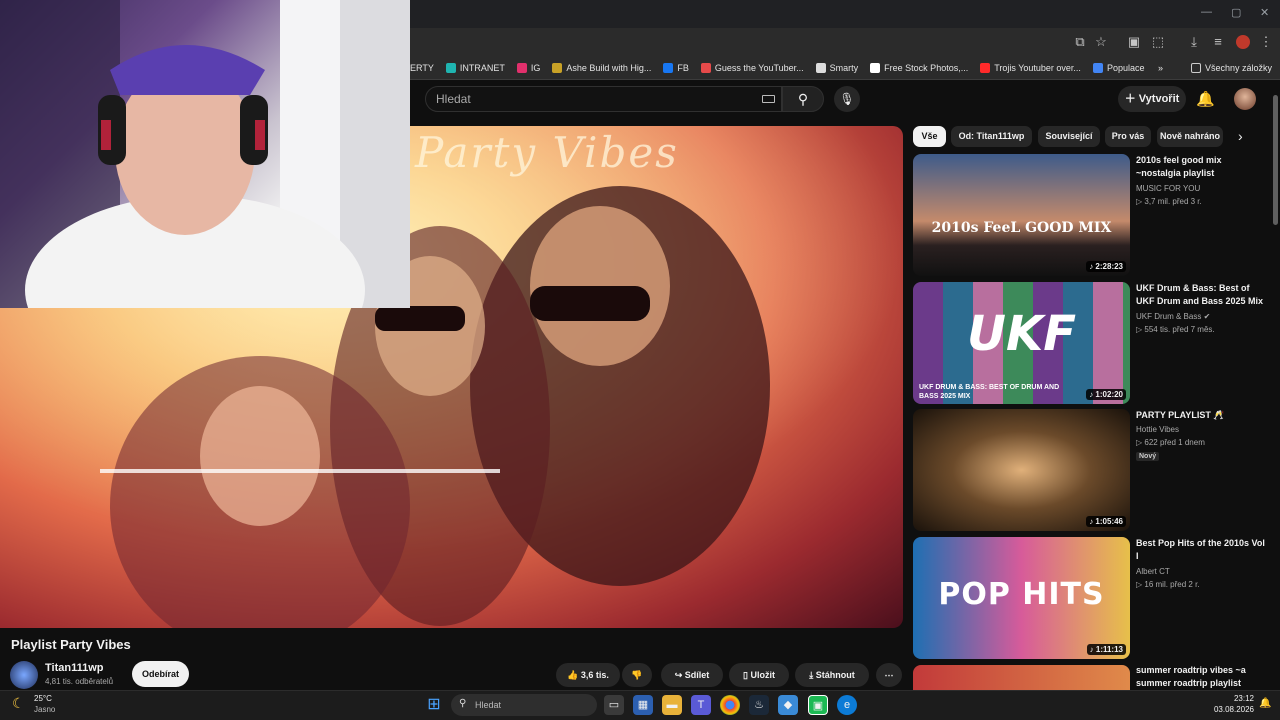 The image size is (1280, 720). What do you see at coordinates (1157, 429) in the screenshot?
I see `recommendation-channel: Hottie Vibes` at bounding box center [1157, 429].